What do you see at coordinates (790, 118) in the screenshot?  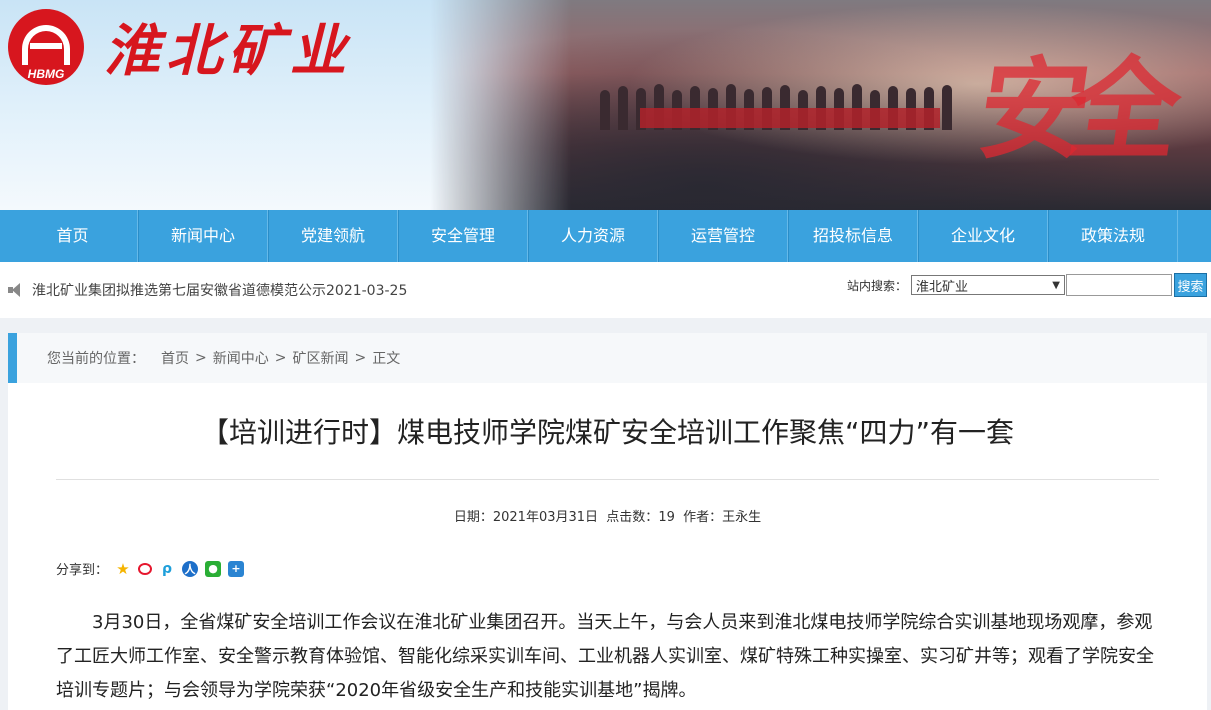 I see `banner-stage-backdrop` at bounding box center [790, 118].